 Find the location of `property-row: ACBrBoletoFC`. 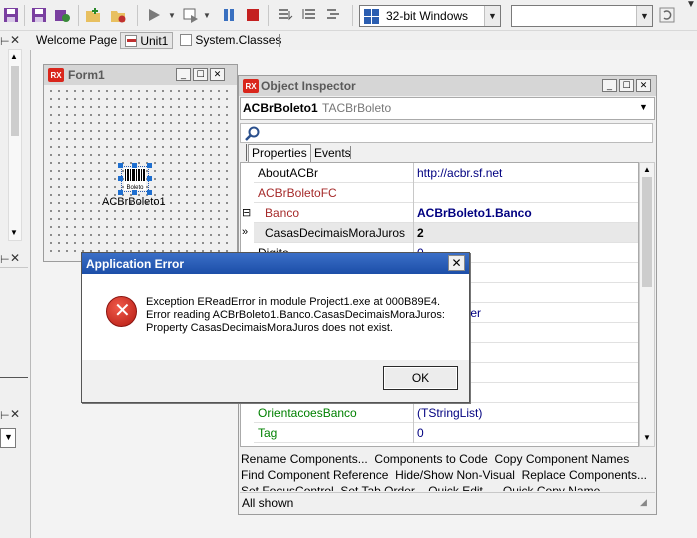

property-row: ACBrBoletoFC is located at coordinates (446, 193).